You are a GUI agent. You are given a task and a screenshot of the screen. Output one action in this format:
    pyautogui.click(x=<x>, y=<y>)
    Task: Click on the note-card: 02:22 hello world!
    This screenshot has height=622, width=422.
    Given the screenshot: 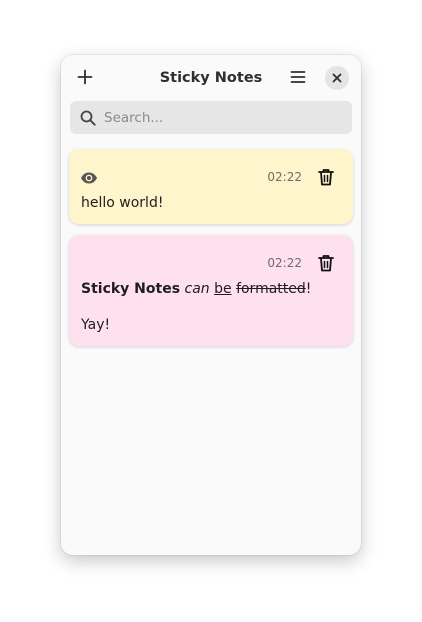 What is the action you would take?
    pyautogui.click(x=211, y=186)
    